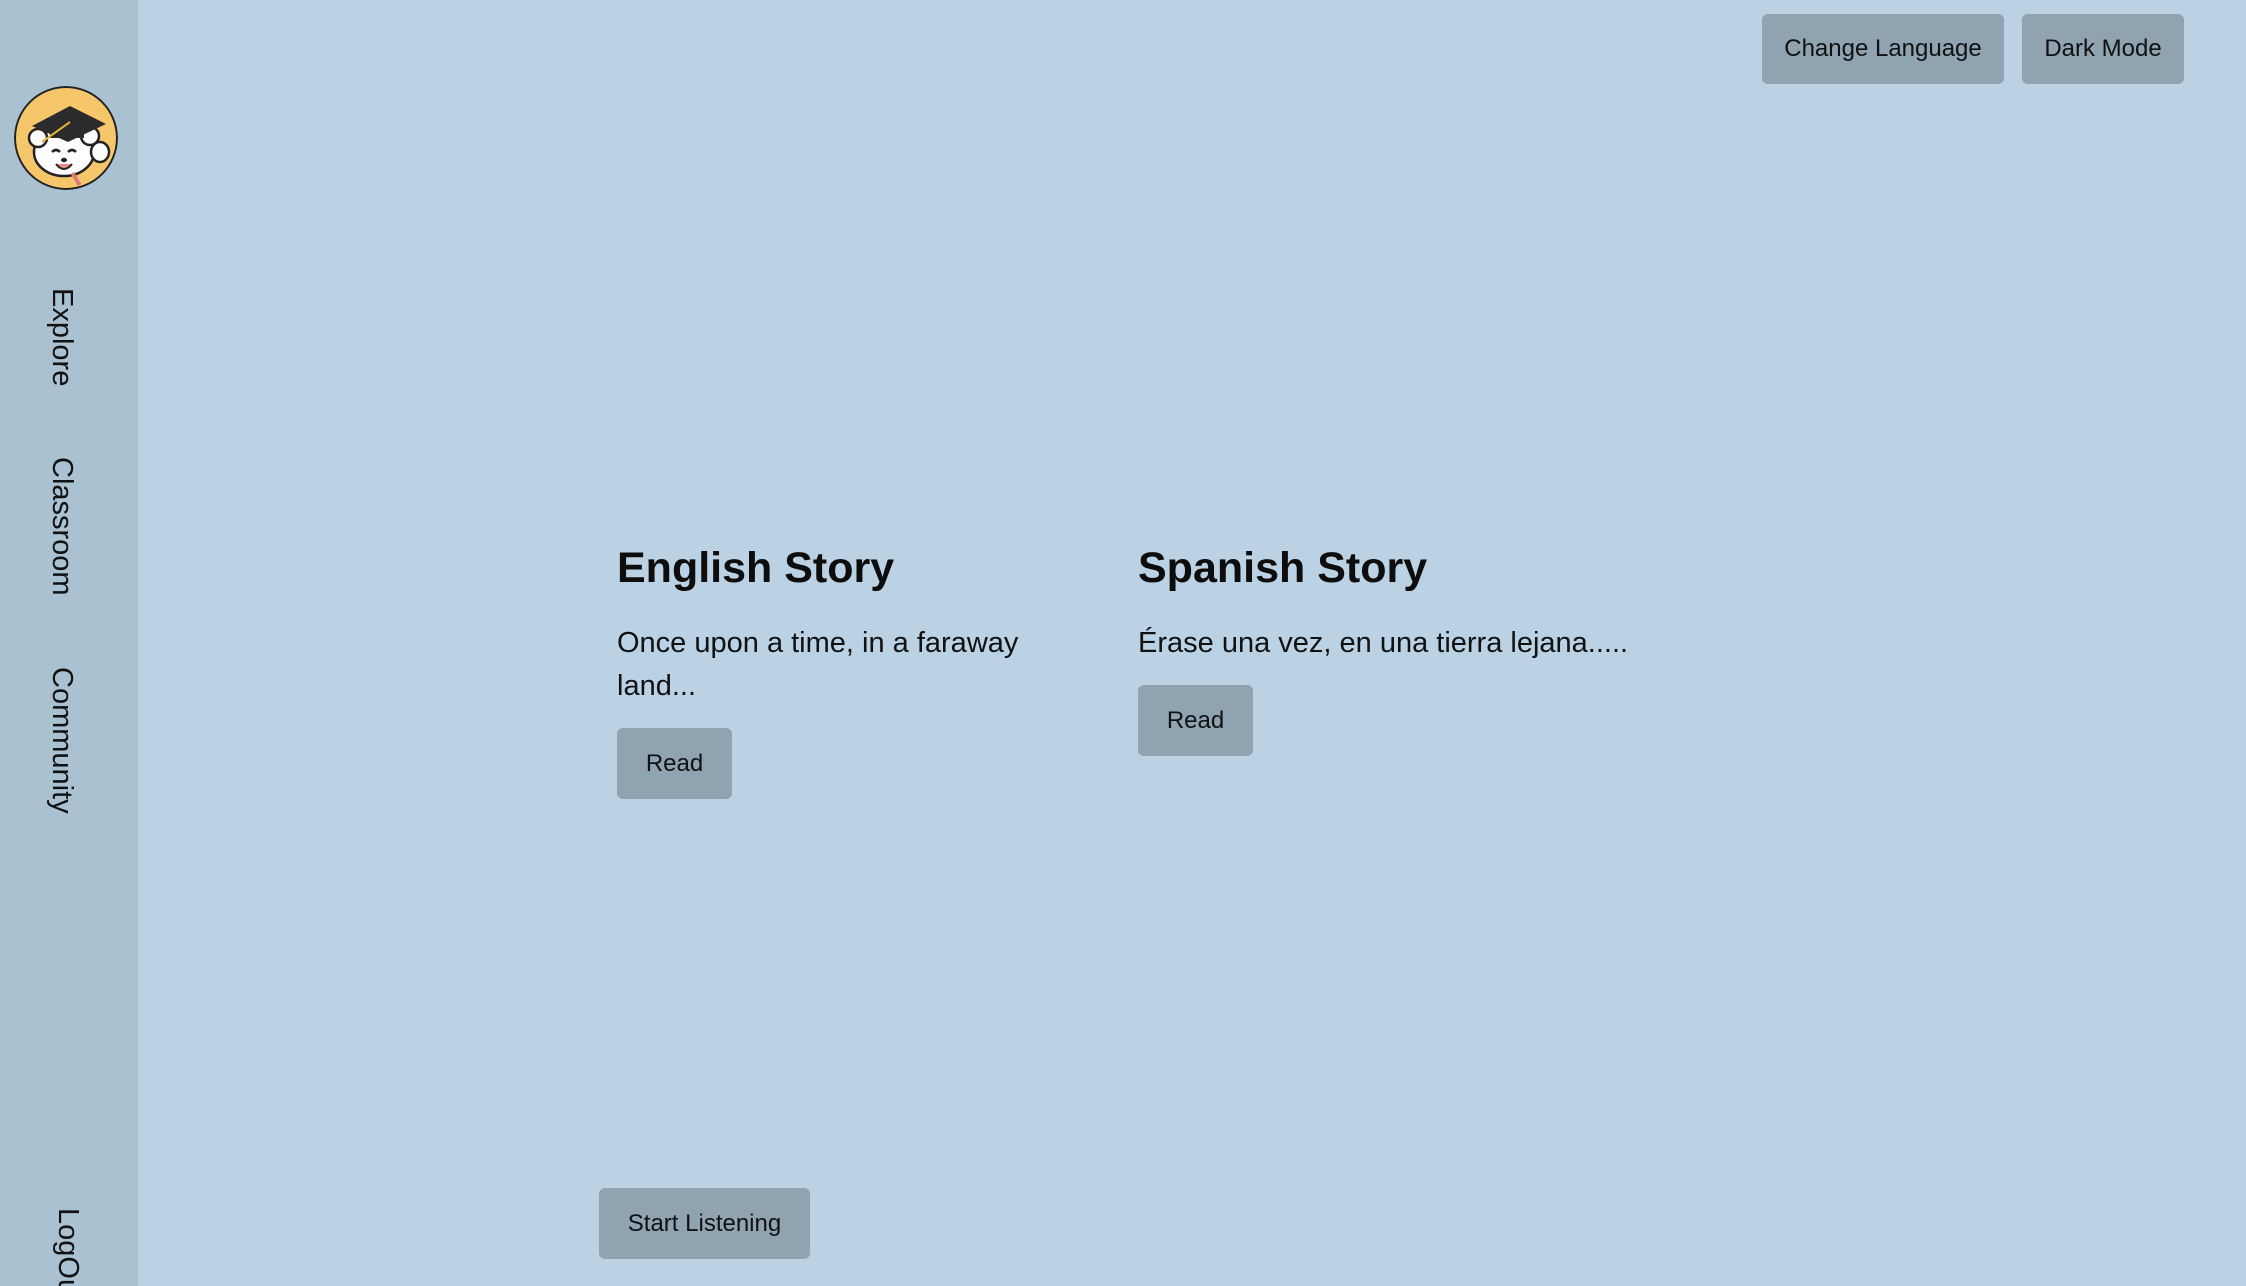  Describe the element at coordinates (2103, 49) in the screenshot. I see `dark-mode-button: Dark Mode` at that location.